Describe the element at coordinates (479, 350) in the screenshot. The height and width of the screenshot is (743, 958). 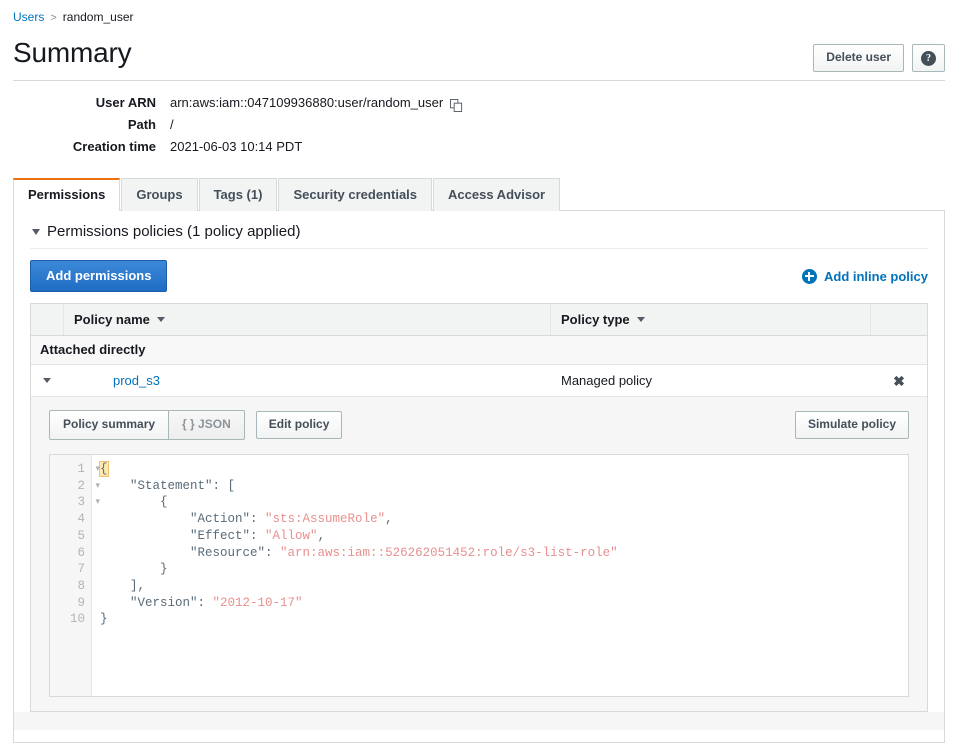
I see `policy-group-row: Attached directly` at that location.